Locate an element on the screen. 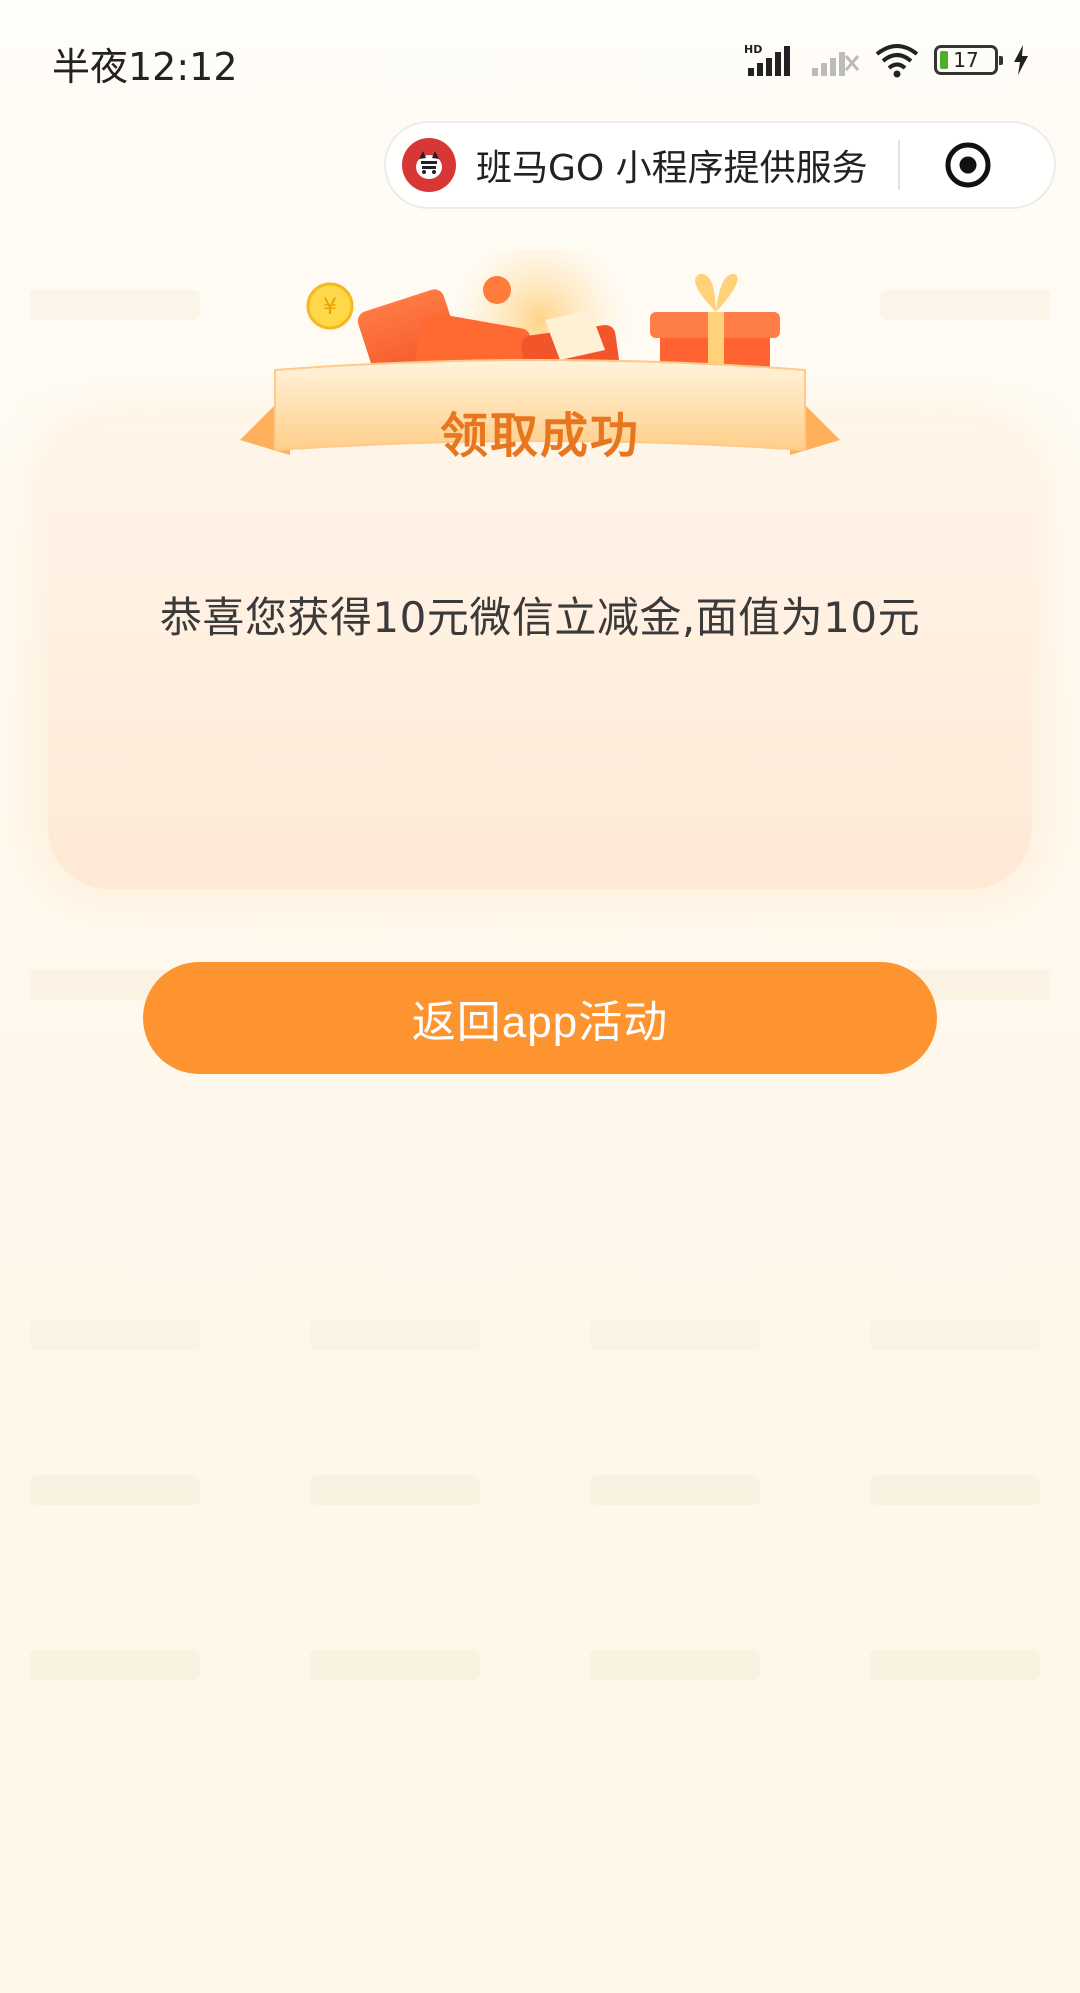  status-bar: 半夜12:12 HD 17 is located at coordinates (540, 60).